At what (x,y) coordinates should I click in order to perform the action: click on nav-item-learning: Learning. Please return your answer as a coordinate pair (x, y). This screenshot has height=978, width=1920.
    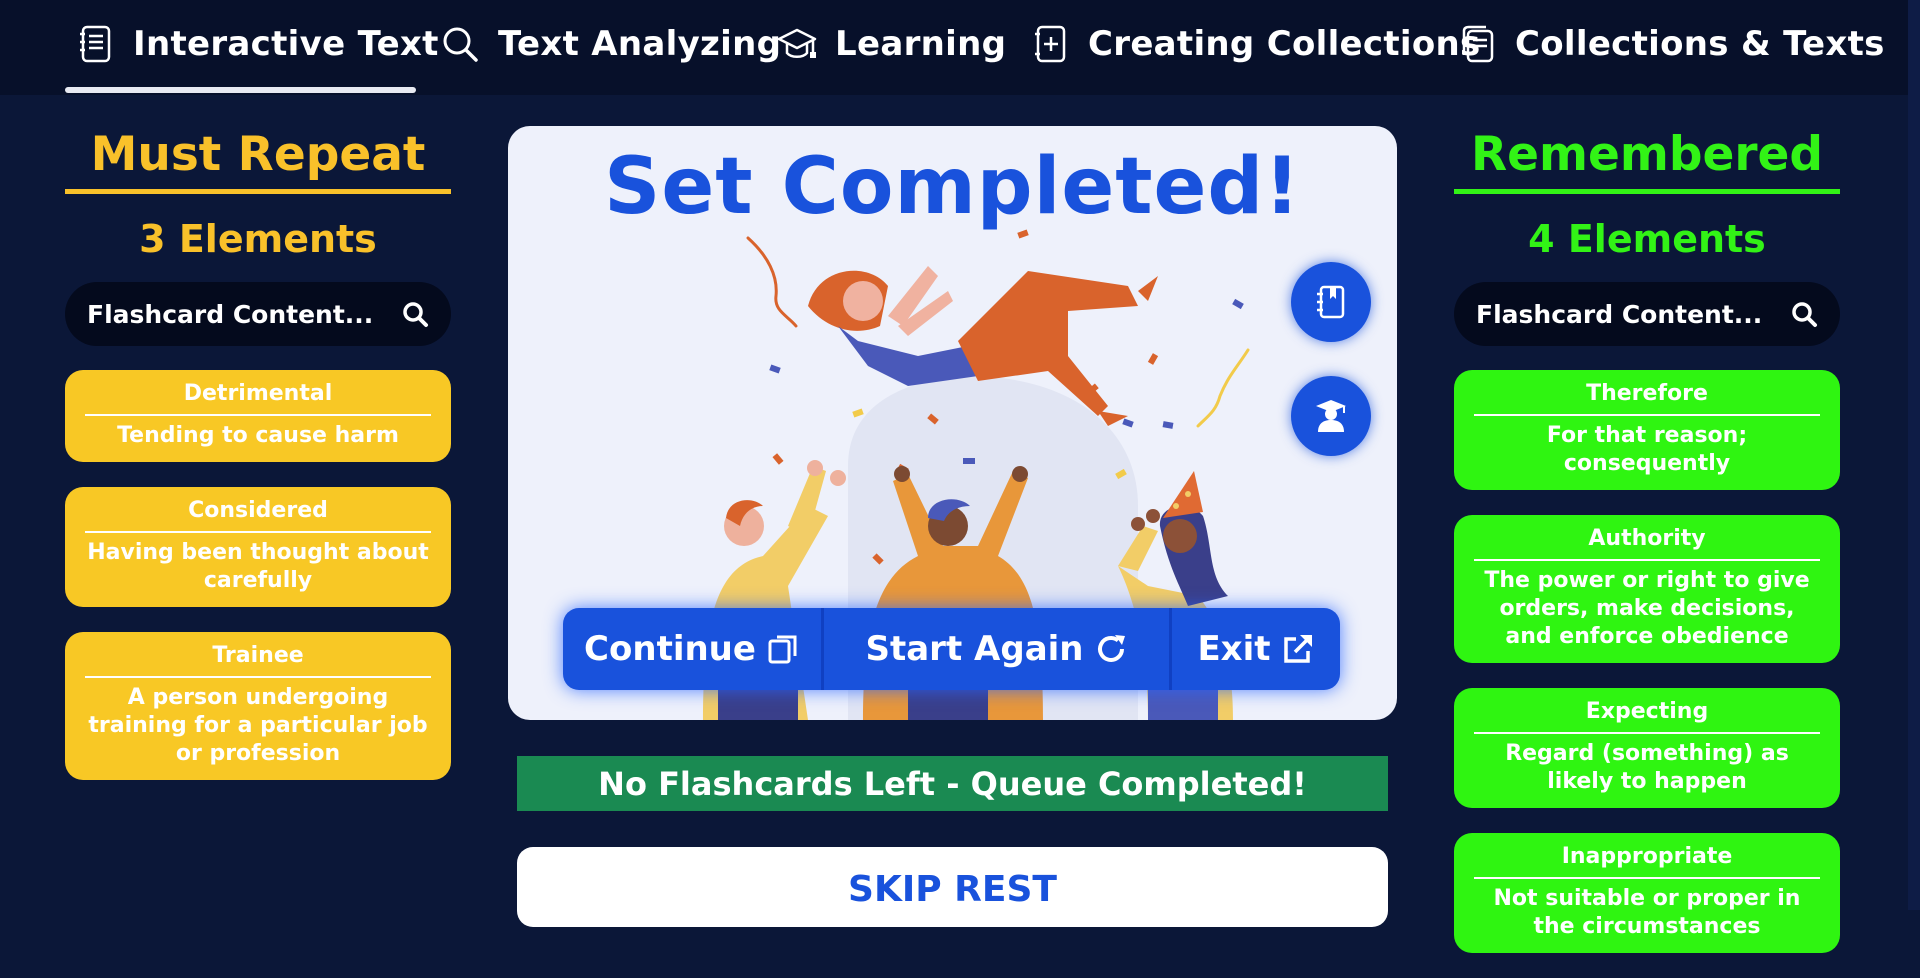
    Looking at the image, I should click on (891, 44).